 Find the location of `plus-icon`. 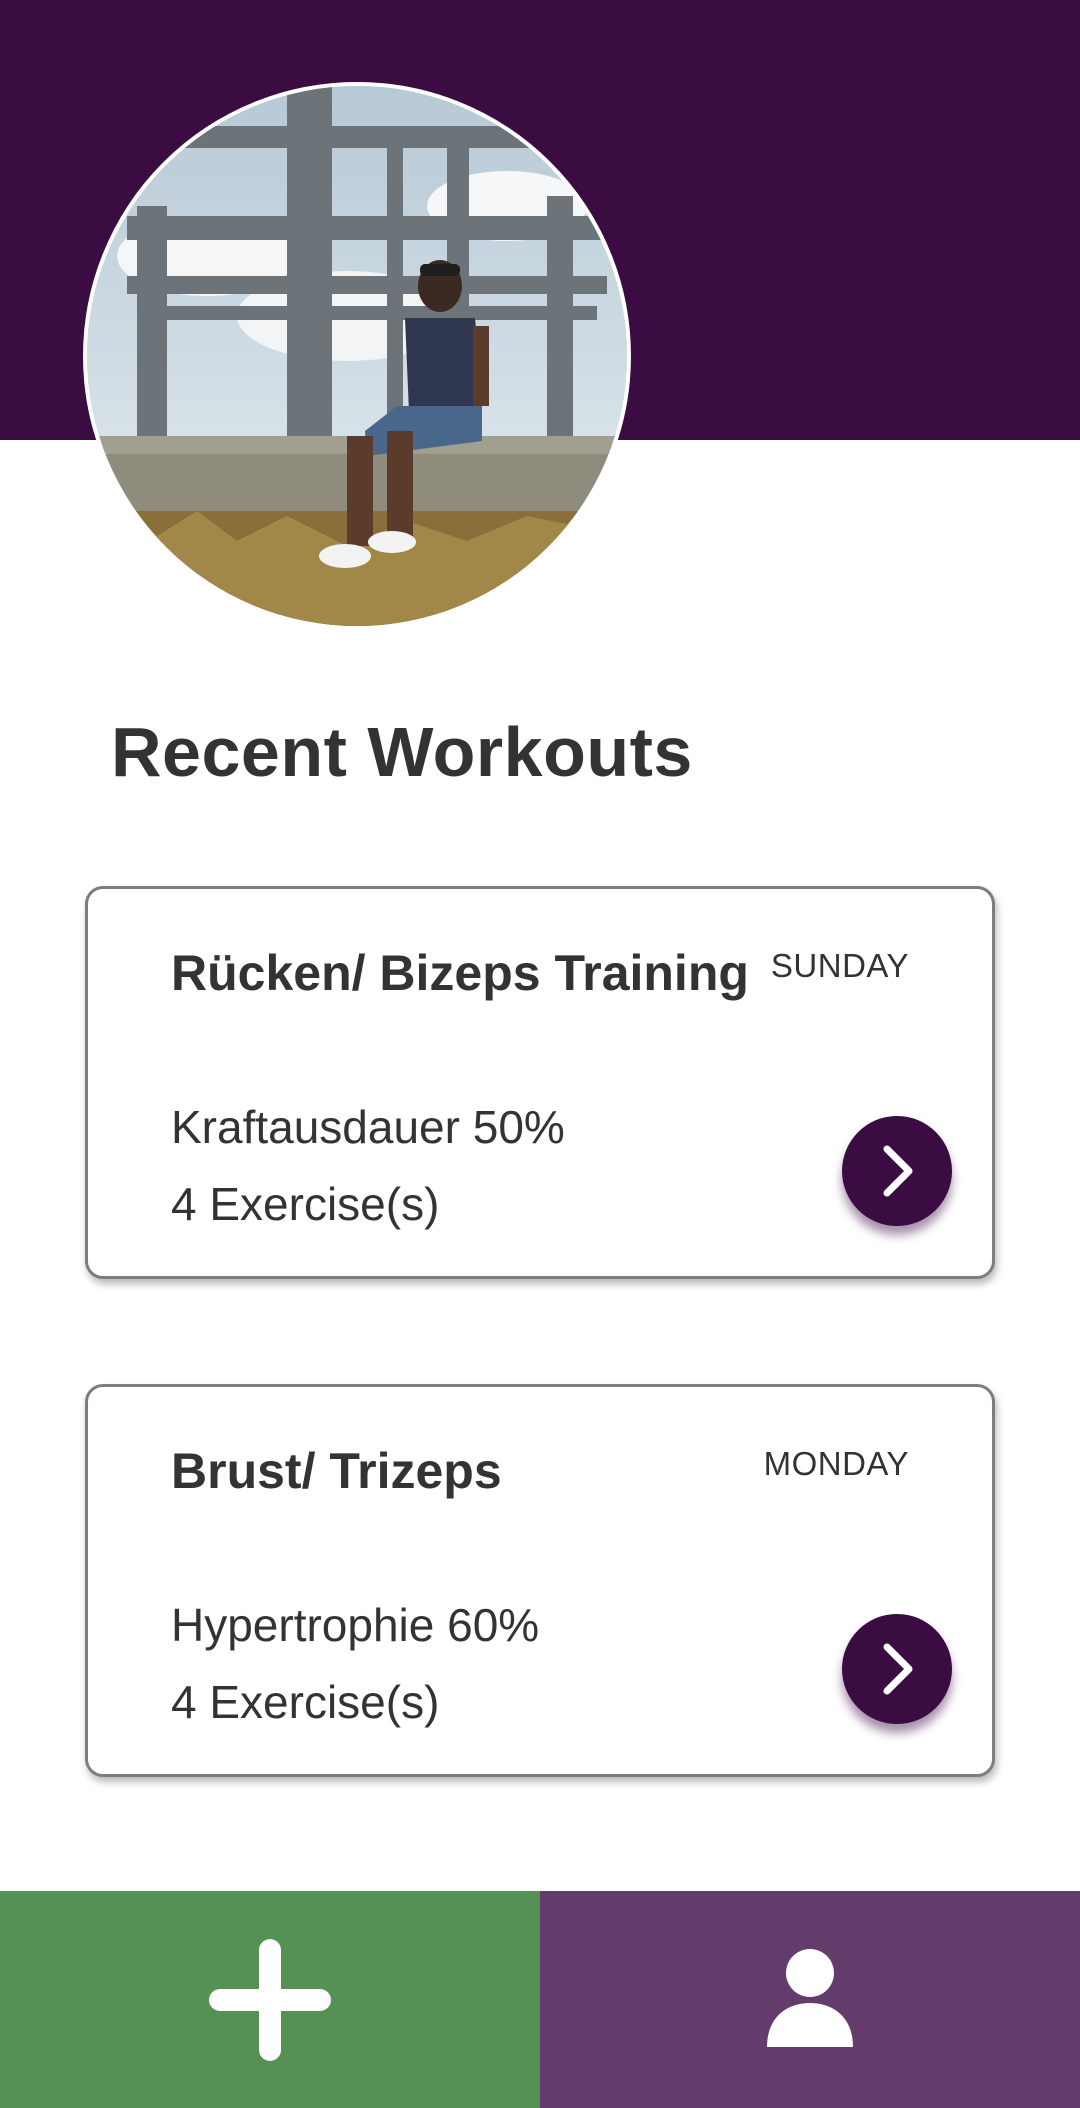

plus-icon is located at coordinates (270, 1999).